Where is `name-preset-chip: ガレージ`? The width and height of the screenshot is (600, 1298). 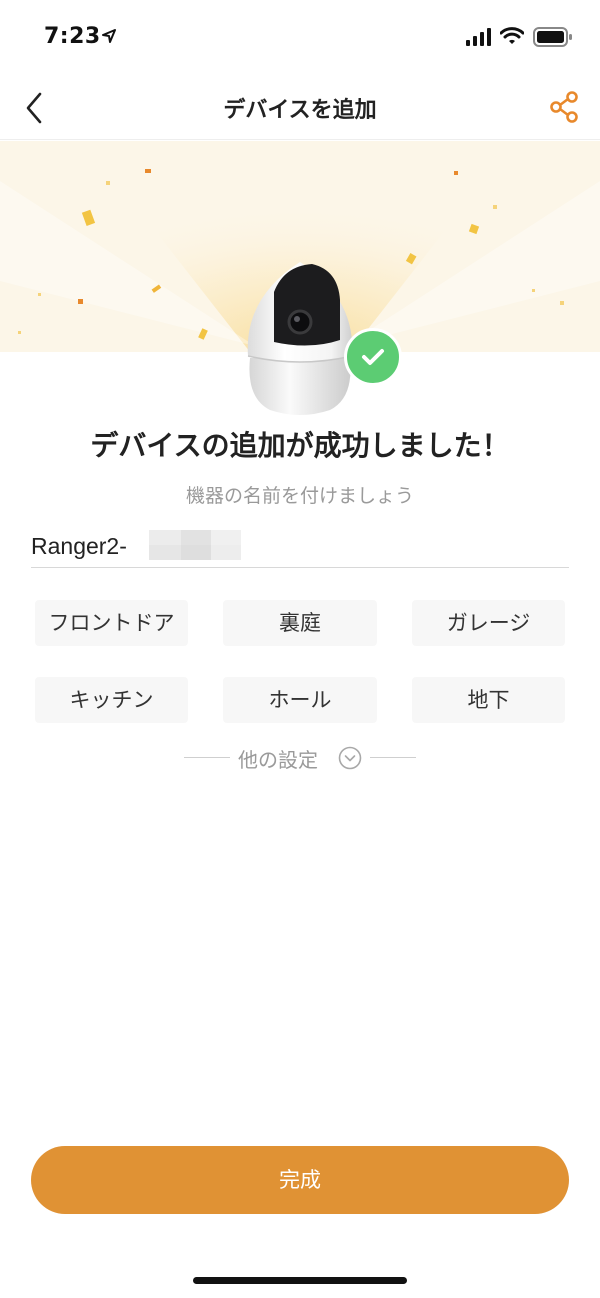
name-preset-chip: ガレージ is located at coordinates (488, 623).